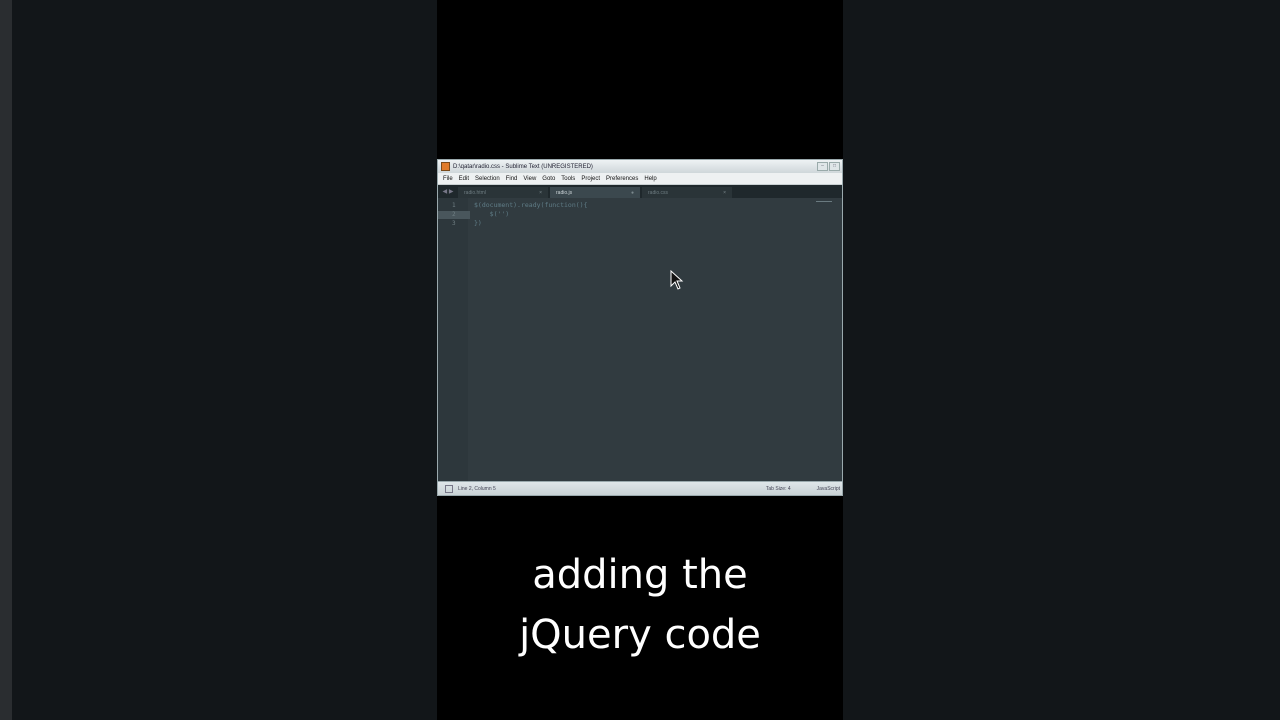  I want to click on line-number: 2, so click(454, 214).